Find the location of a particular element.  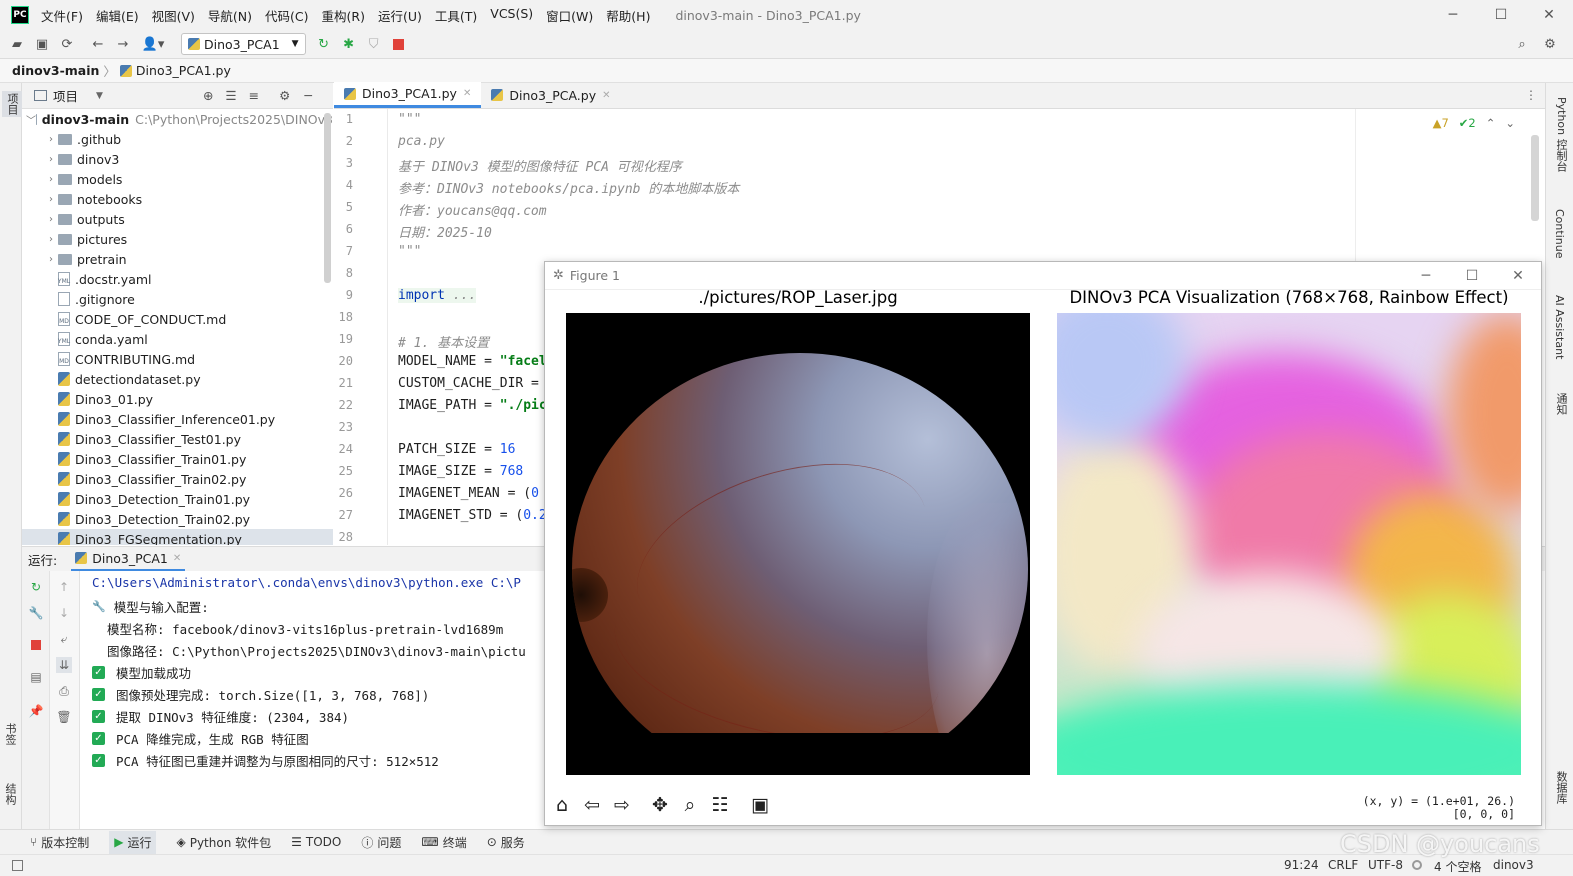

tree-item: › dinov3 is located at coordinates (177, 159).